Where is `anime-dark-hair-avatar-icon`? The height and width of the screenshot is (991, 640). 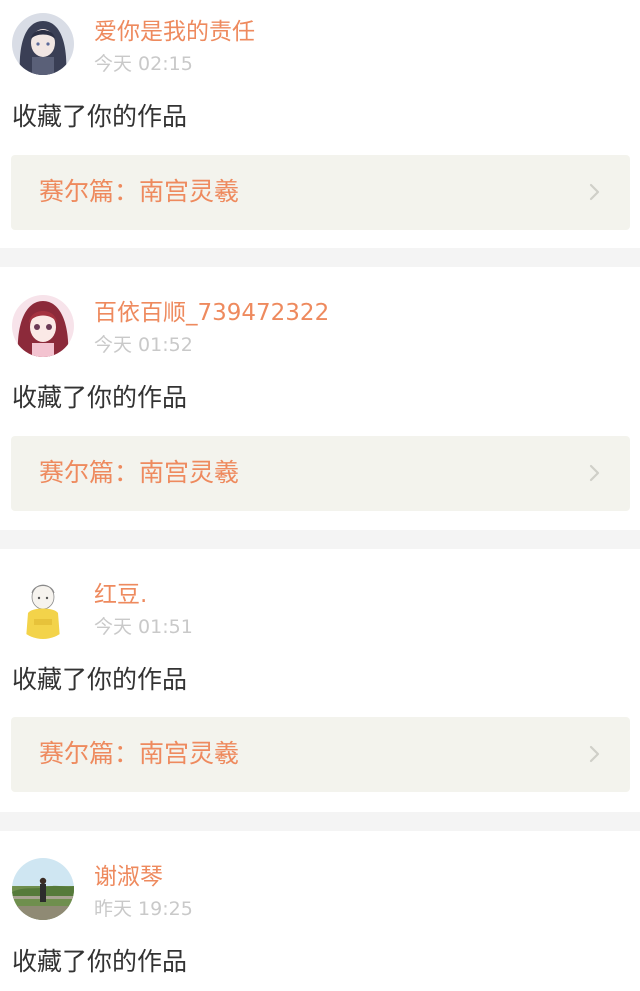 anime-dark-hair-avatar-icon is located at coordinates (43, 44).